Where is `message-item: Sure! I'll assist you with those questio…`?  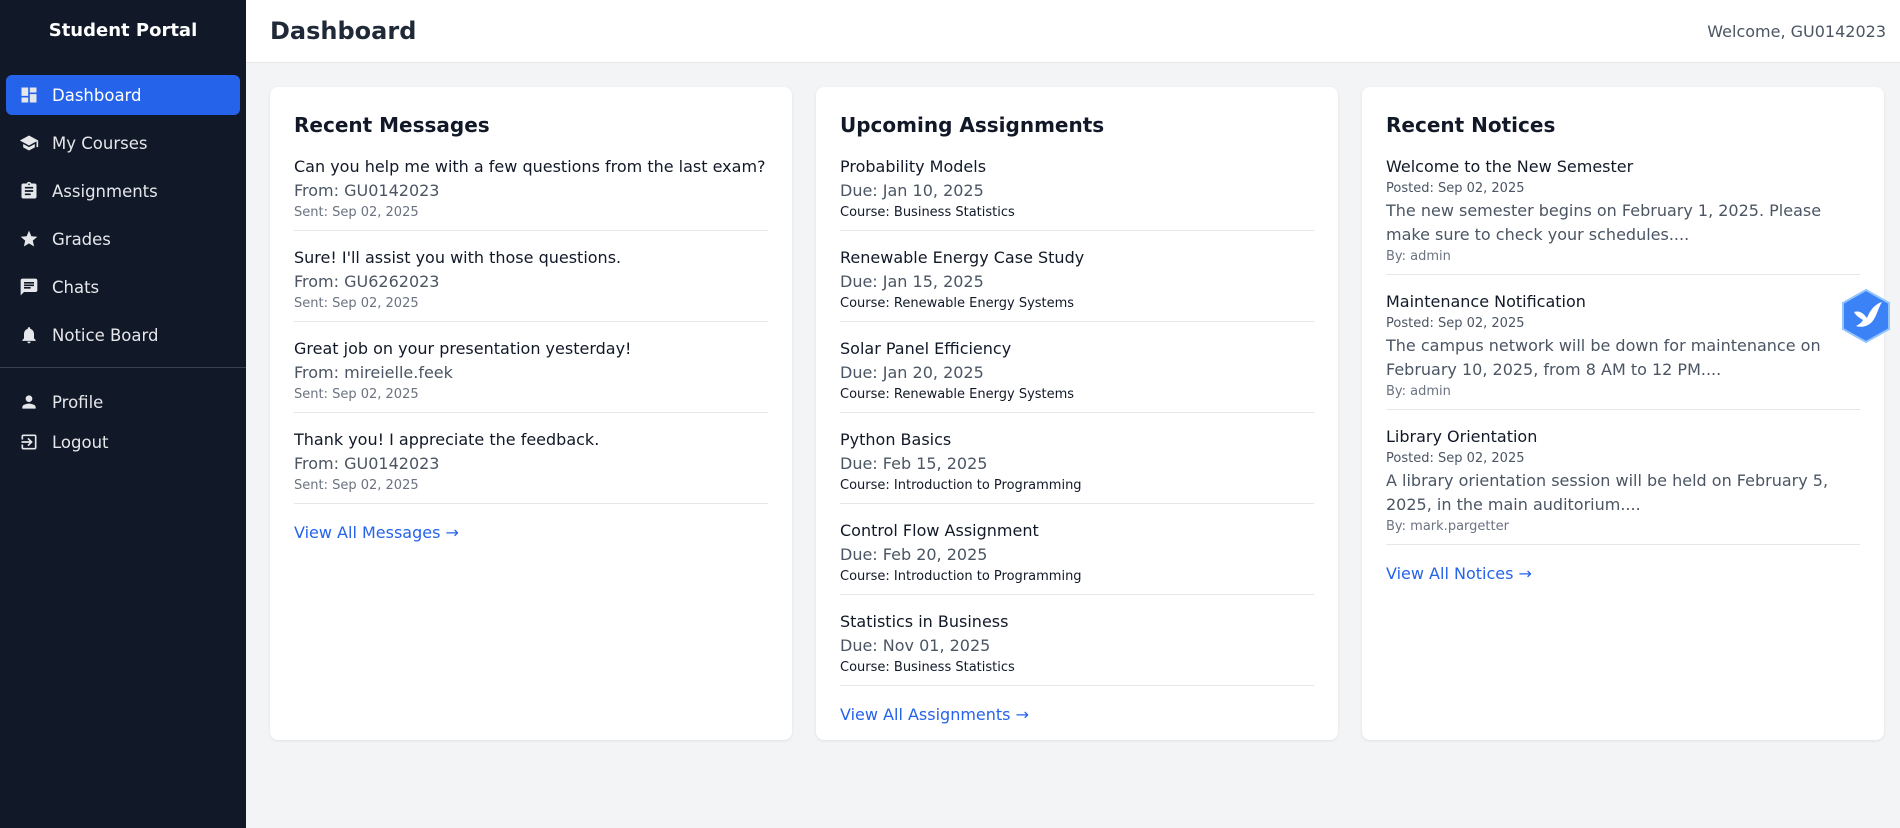
message-item: Sure! I'll assist you with those questio… is located at coordinates (531, 284).